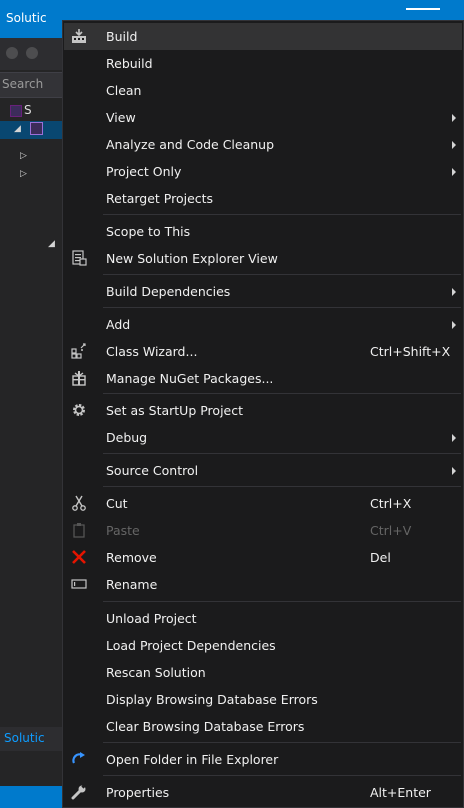 This screenshot has height=808, width=464. Describe the element at coordinates (79, 258) in the screenshot. I see `new-explorer-view-icon` at that location.